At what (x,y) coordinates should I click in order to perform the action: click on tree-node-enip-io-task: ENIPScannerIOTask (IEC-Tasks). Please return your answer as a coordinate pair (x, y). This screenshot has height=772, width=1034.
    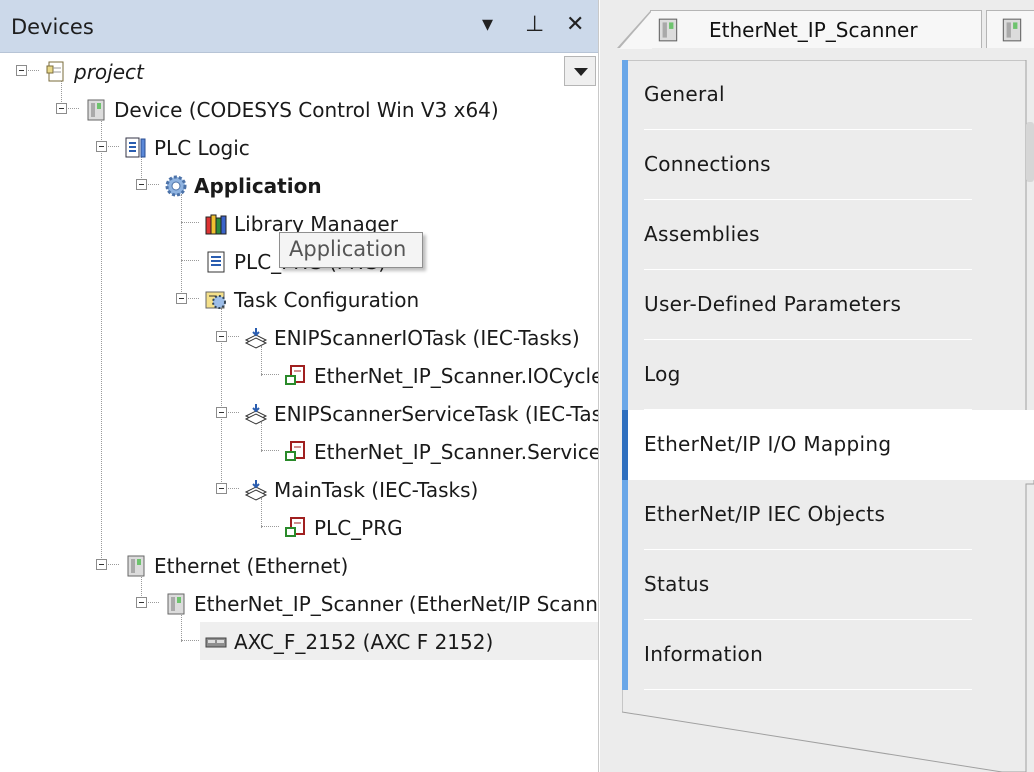
    Looking at the image, I should click on (412, 338).